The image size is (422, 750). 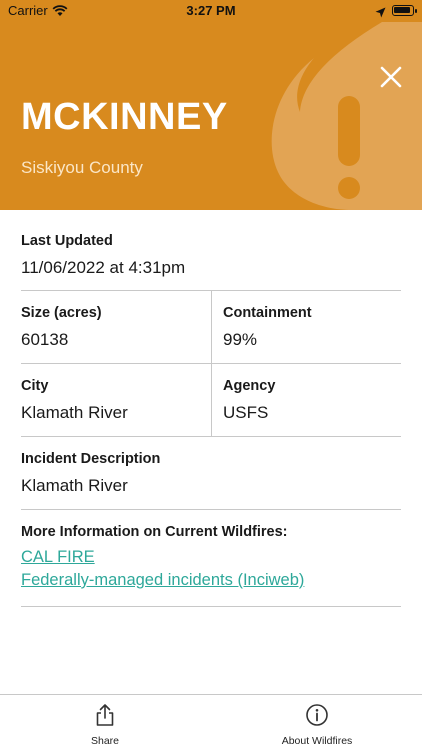 What do you see at coordinates (267, 313) in the screenshot?
I see `containment-label: Containment` at bounding box center [267, 313].